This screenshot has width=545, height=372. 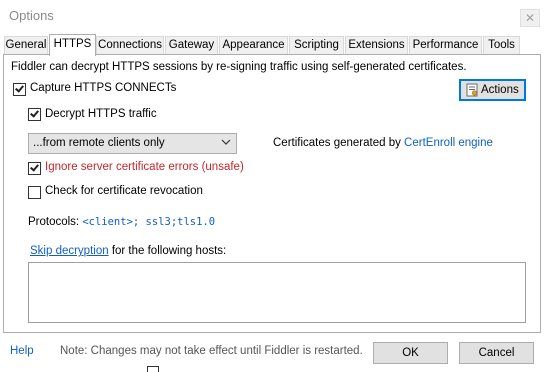 I want to click on tab-general: General, so click(x=26, y=45).